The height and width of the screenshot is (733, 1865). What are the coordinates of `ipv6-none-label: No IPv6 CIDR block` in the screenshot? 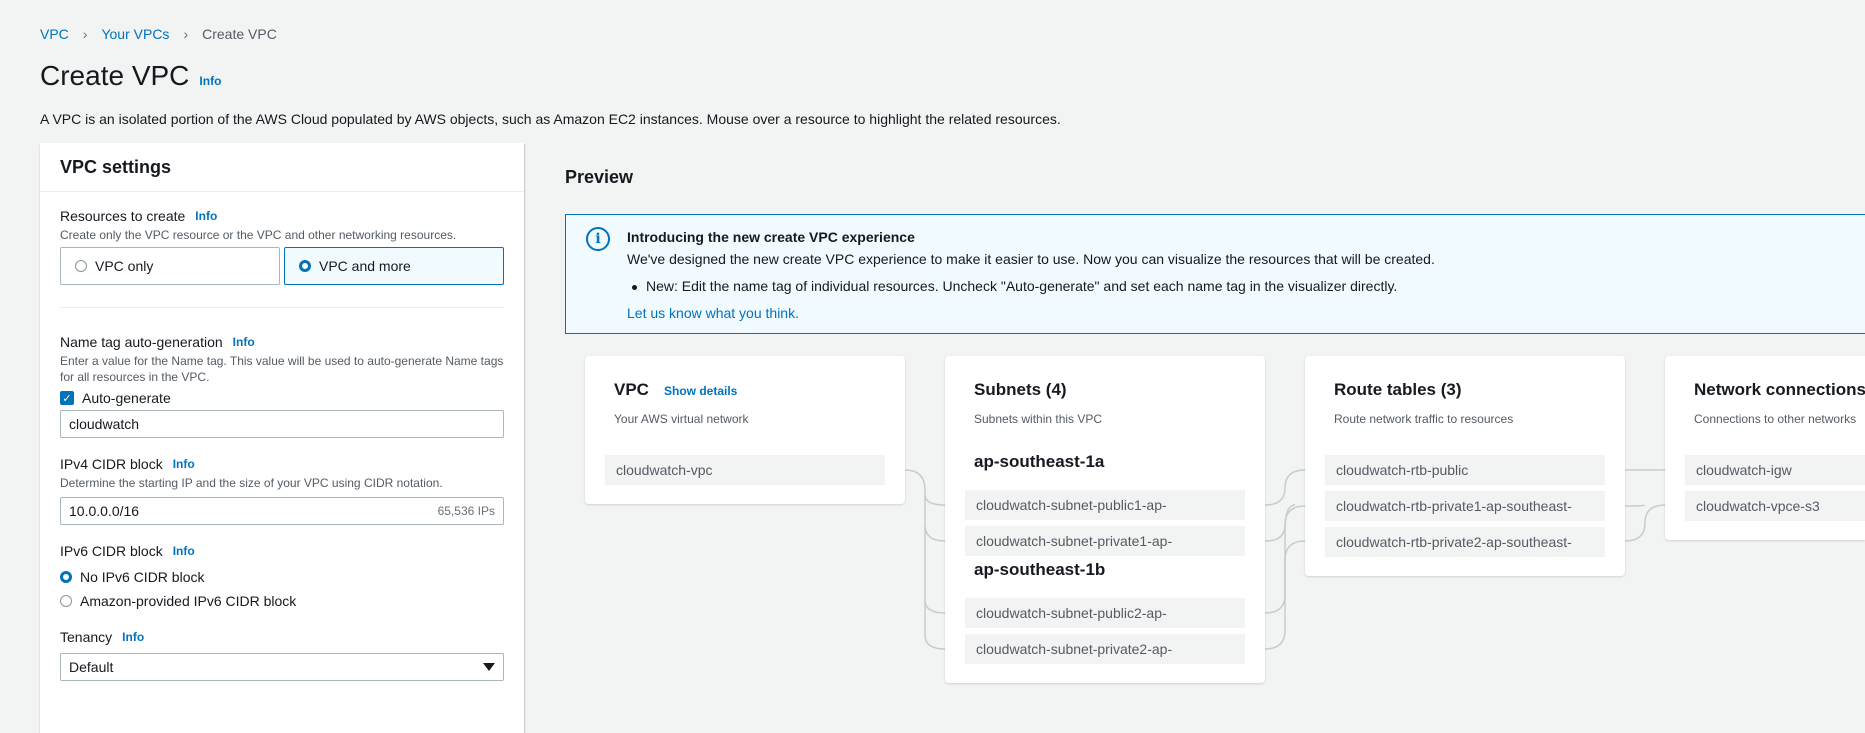 It's located at (142, 577).